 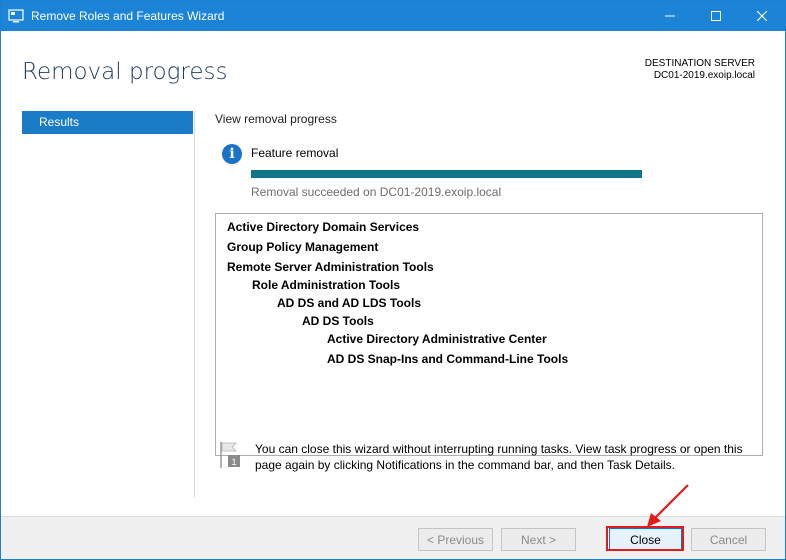 What do you see at coordinates (107, 122) in the screenshot?
I see `sidebar-item-results: Results` at bounding box center [107, 122].